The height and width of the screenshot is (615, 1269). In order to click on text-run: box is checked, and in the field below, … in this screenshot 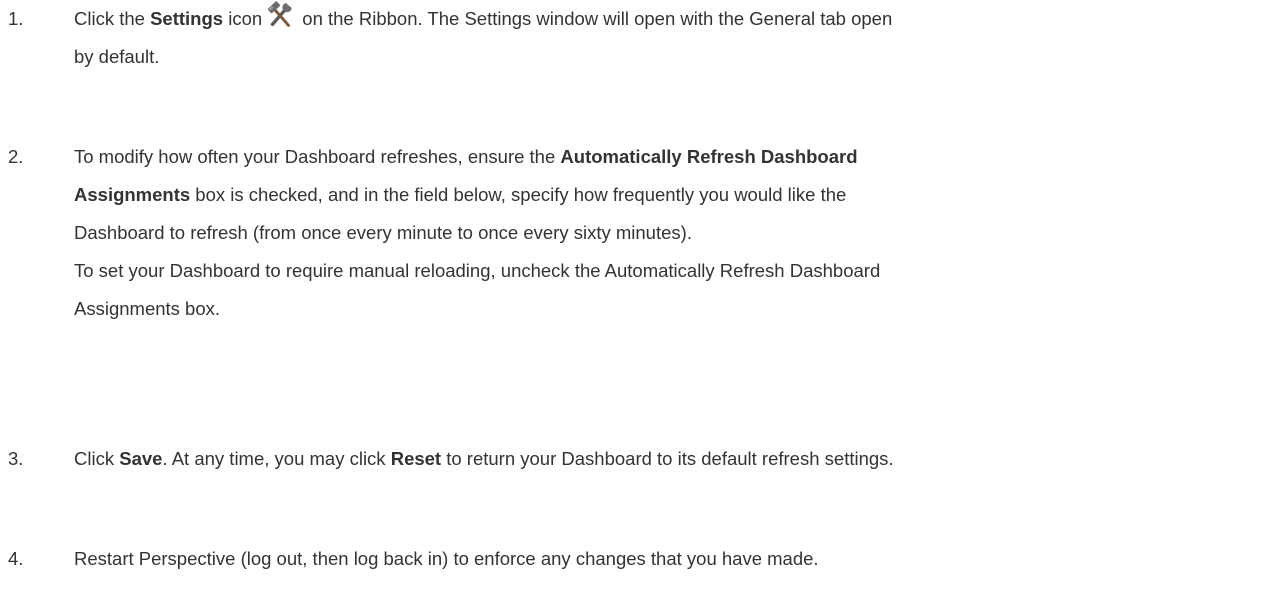, I will do `click(518, 194)`.